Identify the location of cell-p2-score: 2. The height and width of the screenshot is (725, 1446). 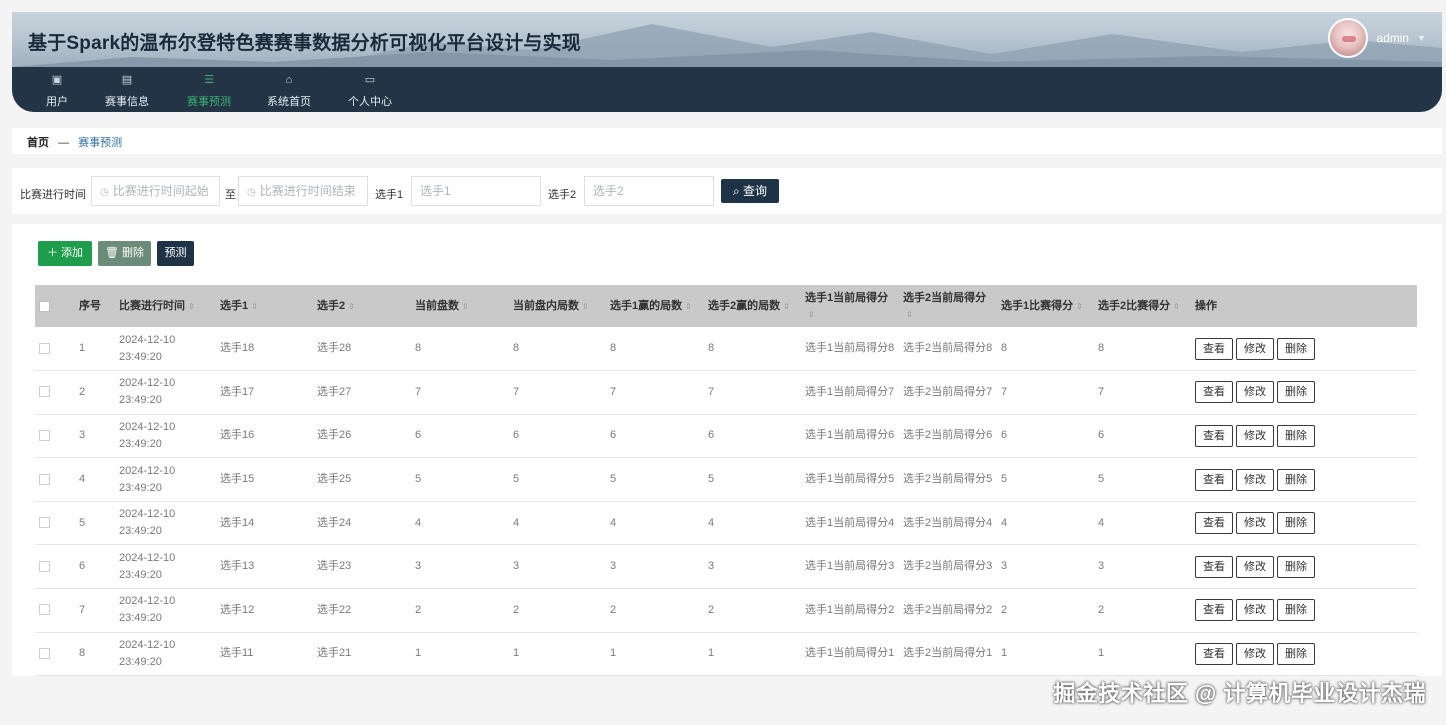
(1142, 610).